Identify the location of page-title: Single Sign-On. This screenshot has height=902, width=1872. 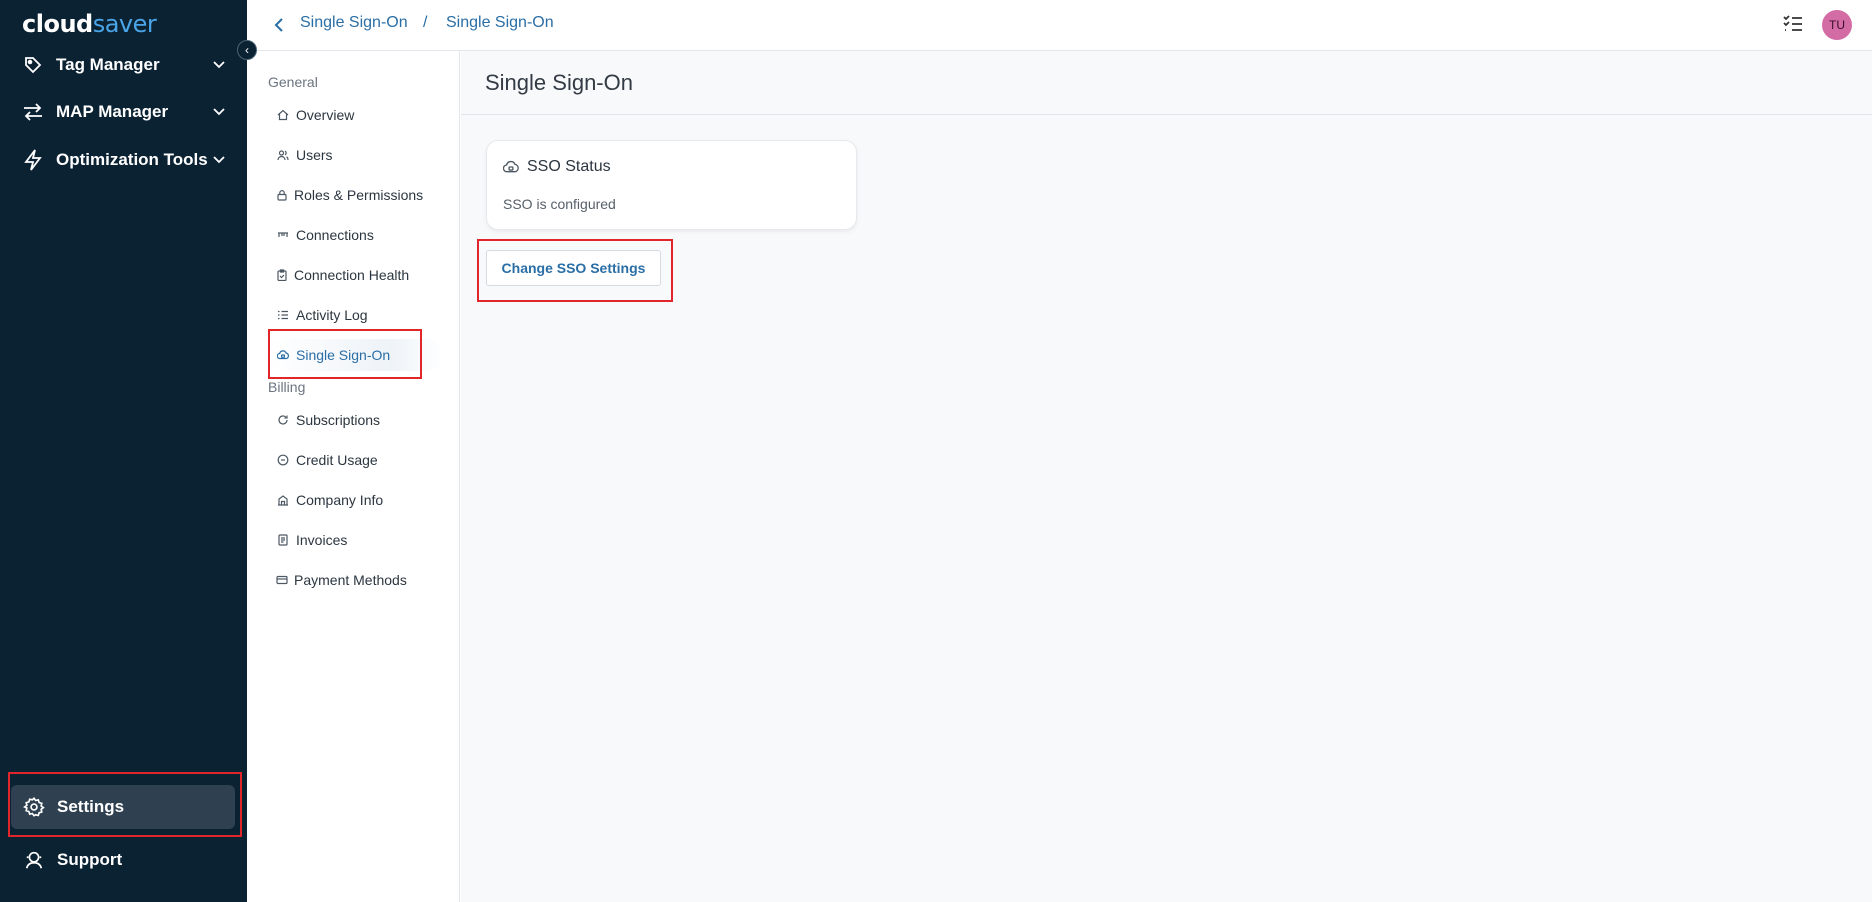
(559, 82).